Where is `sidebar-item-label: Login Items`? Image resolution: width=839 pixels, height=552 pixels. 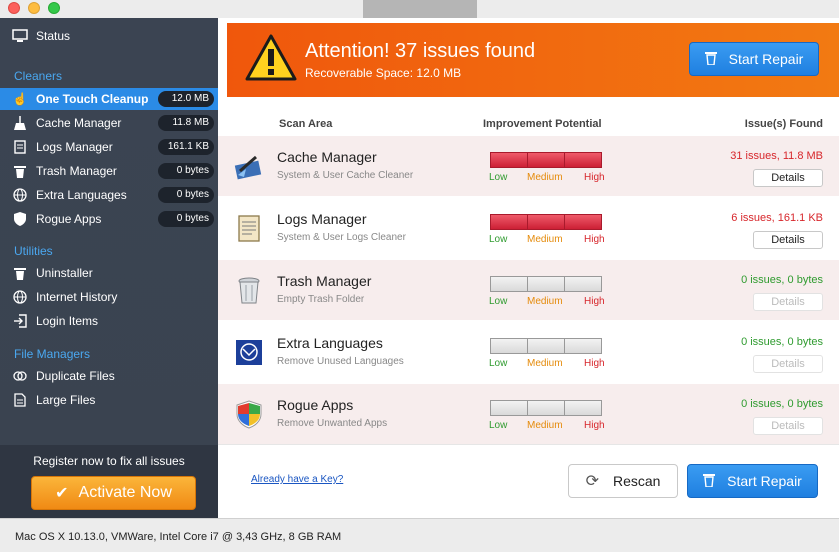
sidebar-item-label: Login Items is located at coordinates (67, 321).